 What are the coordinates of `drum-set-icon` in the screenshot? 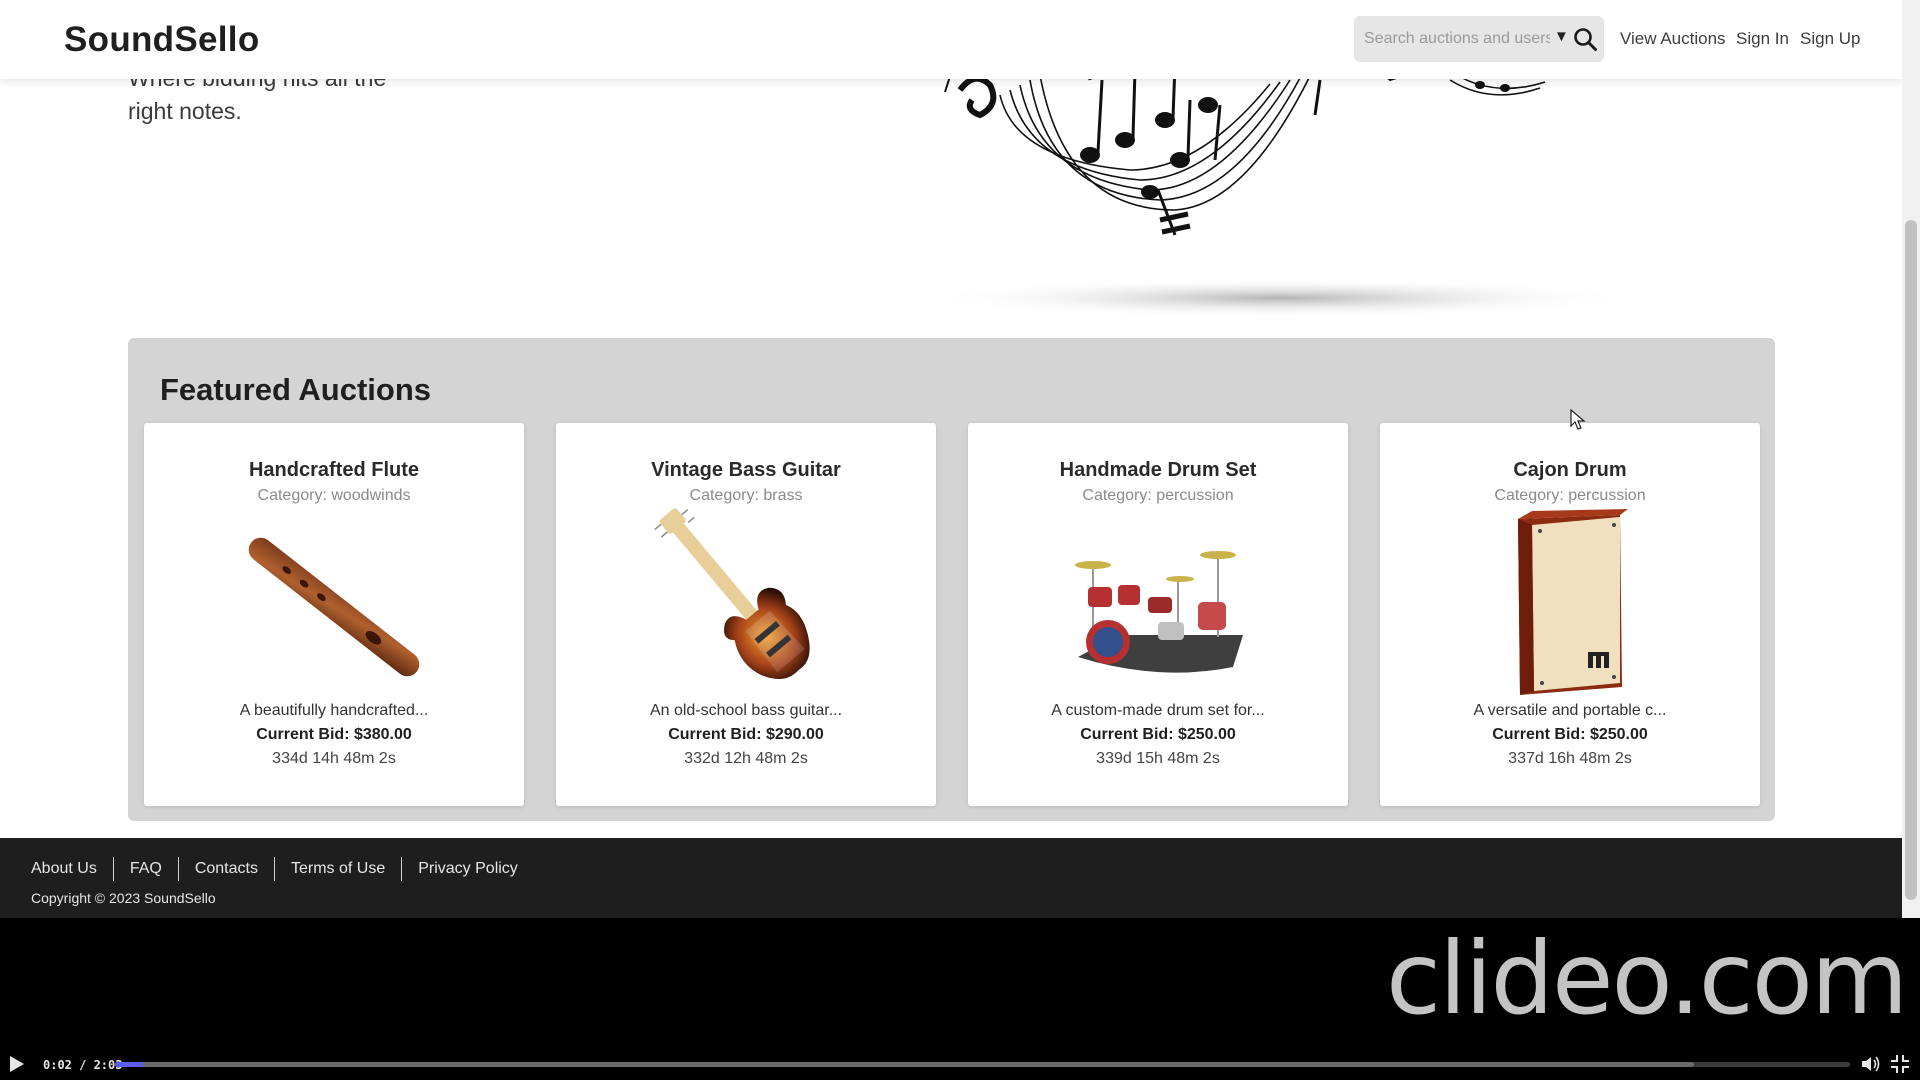 It's located at (1158, 607).